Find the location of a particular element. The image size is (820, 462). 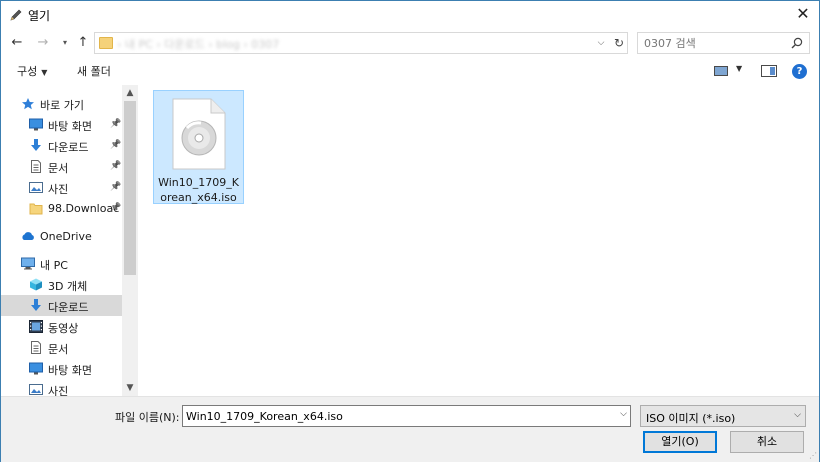

close-button: ✕ is located at coordinates (803, 14).